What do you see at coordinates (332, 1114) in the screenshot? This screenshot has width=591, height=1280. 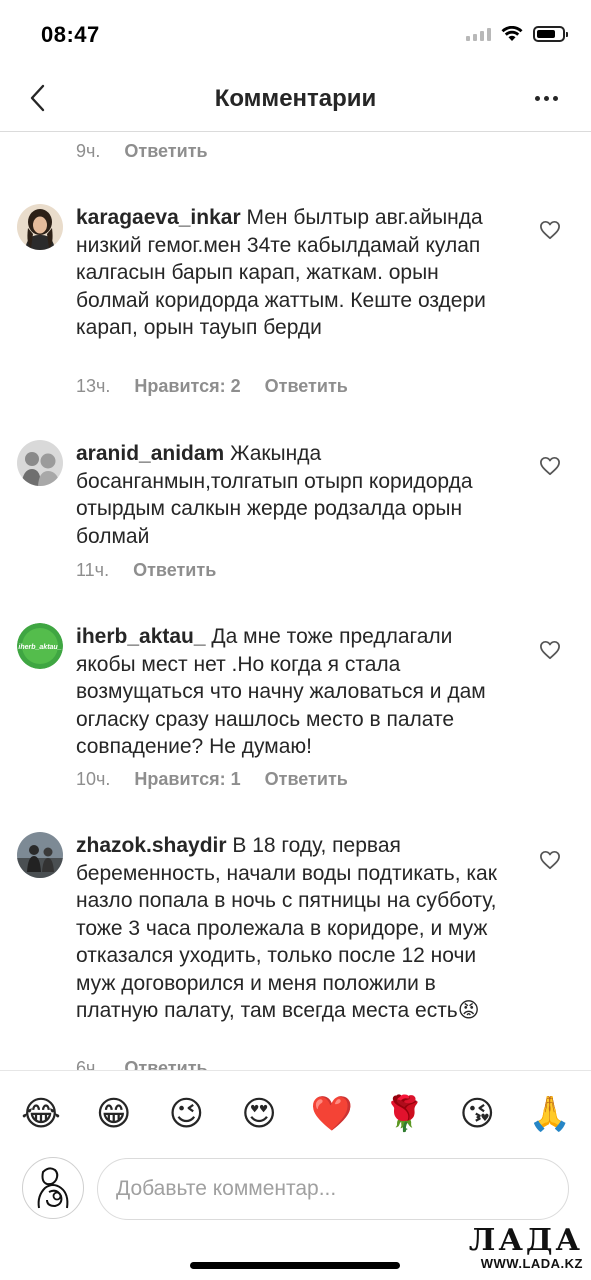 I see `emoji-red-heart: ❤️` at bounding box center [332, 1114].